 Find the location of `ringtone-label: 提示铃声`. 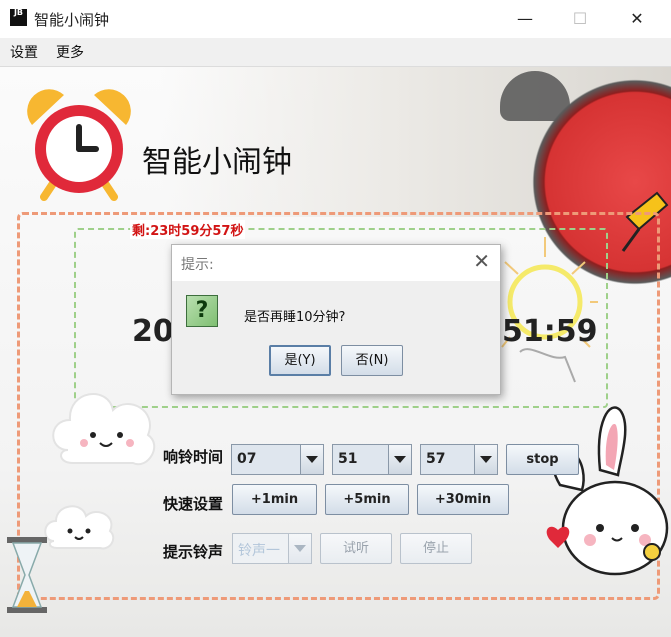

ringtone-label: 提示铃声 is located at coordinates (193, 552).